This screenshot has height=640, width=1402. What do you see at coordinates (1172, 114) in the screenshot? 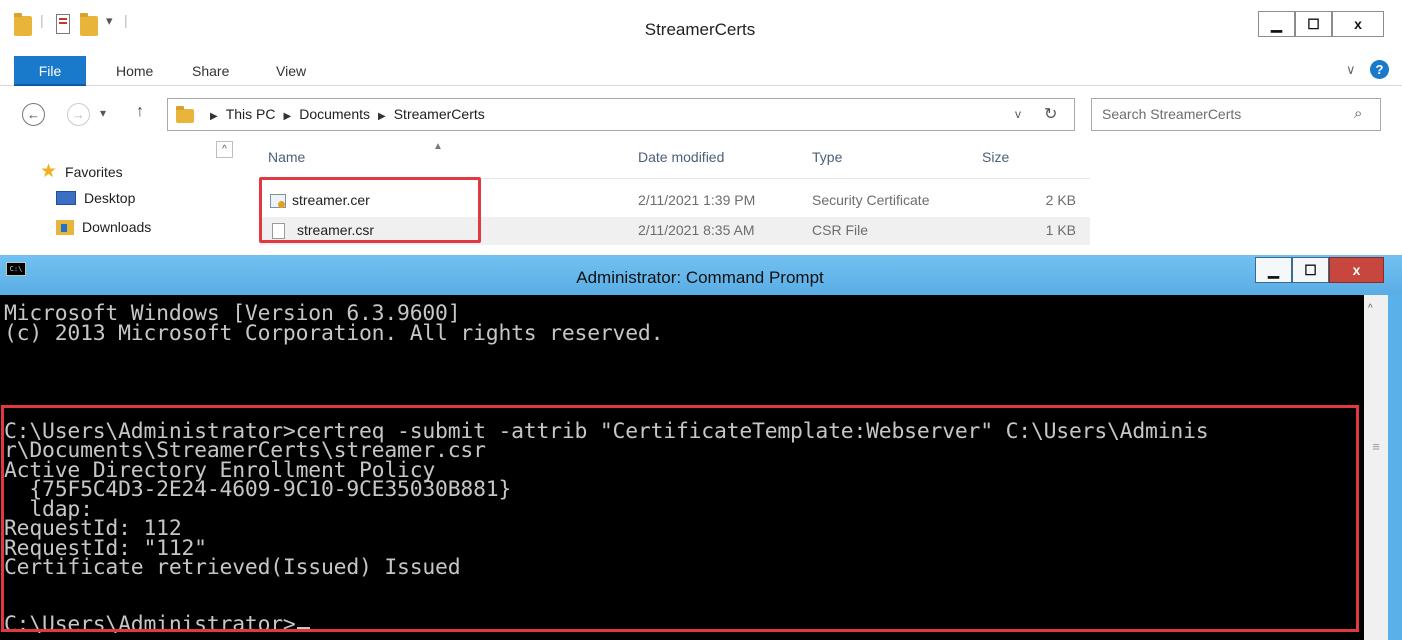
I see `search-placeholder: Search StreamerCerts` at bounding box center [1172, 114].